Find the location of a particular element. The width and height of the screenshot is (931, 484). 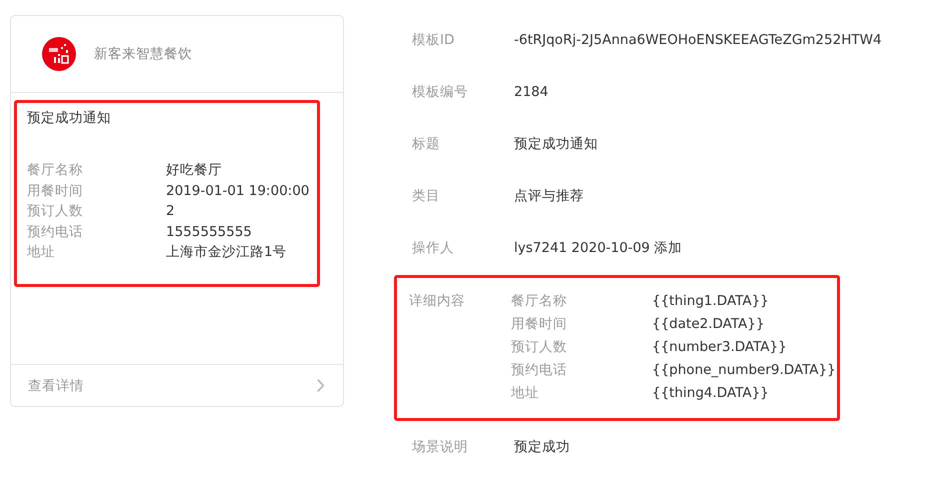

info-value: 预定成功通知 is located at coordinates (556, 144).